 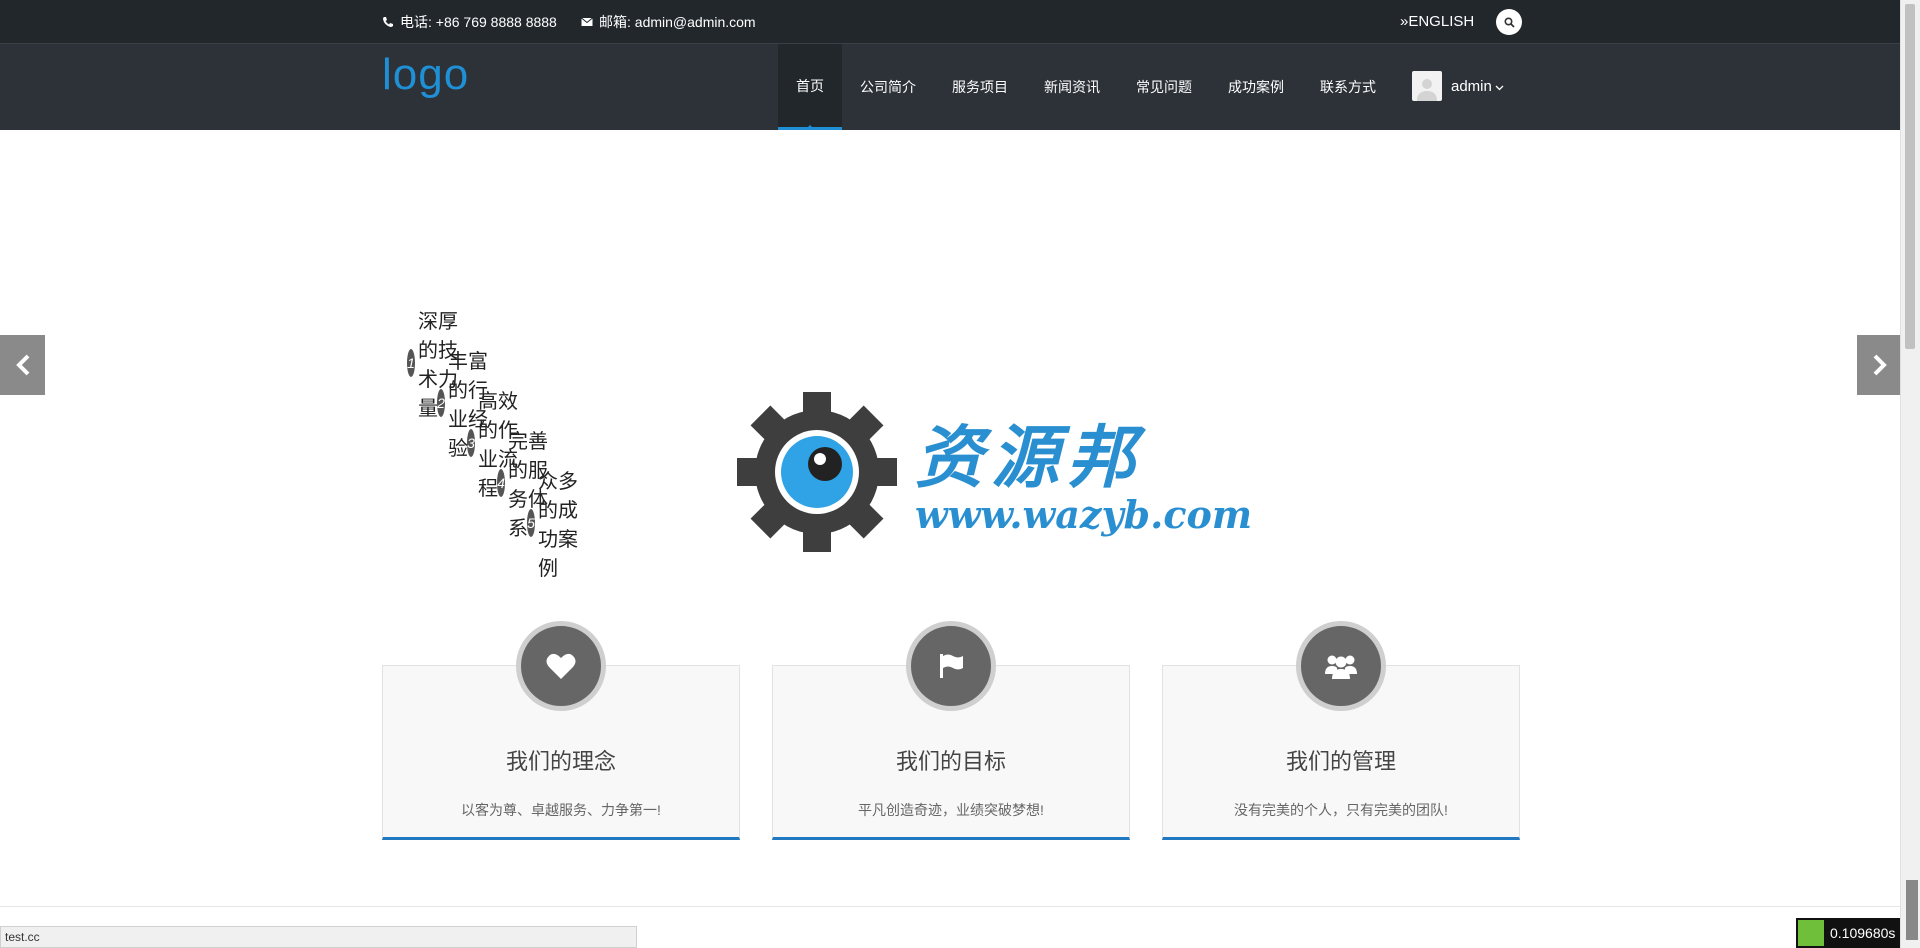 I want to click on card-goal: 我们的目标 平凡创造奇迹，业绩突破梦想!, so click(x=951, y=730).